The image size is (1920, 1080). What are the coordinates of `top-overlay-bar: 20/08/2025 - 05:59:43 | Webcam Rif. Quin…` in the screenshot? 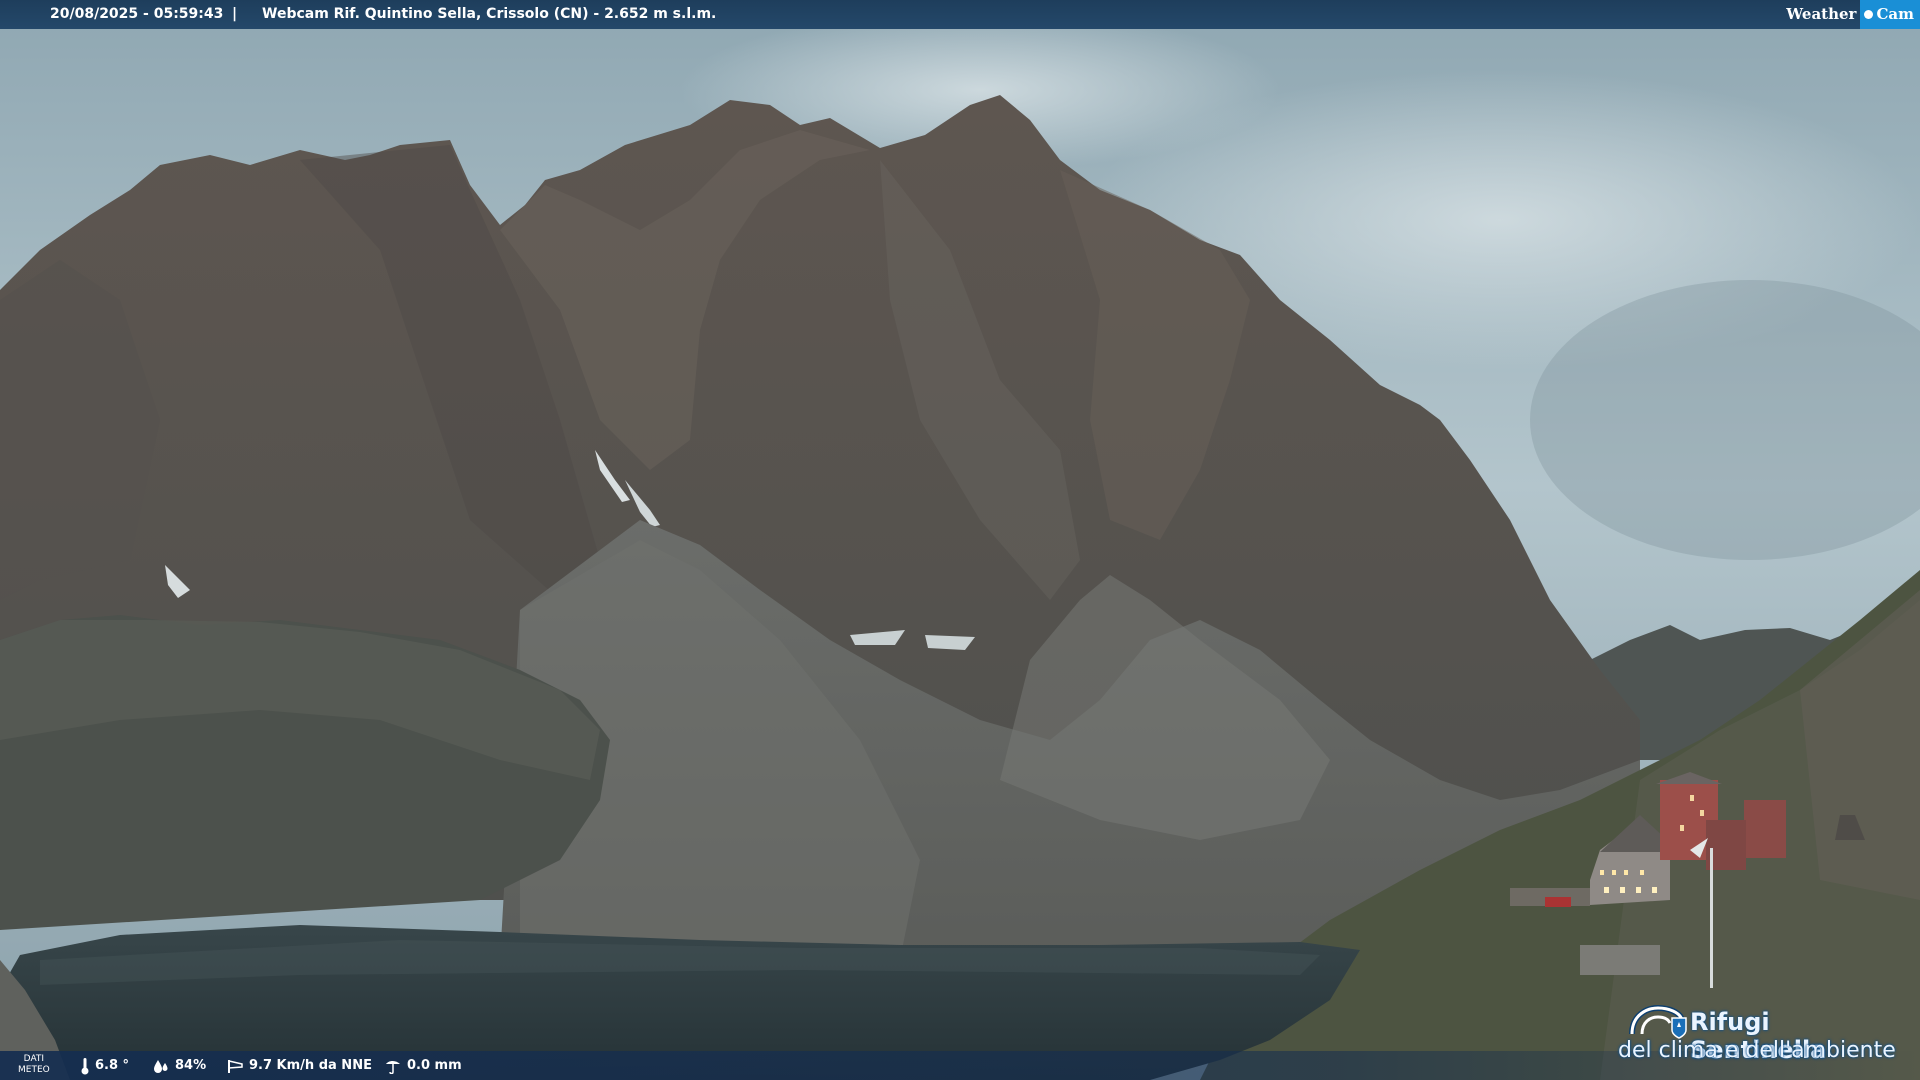 It's located at (960, 14).